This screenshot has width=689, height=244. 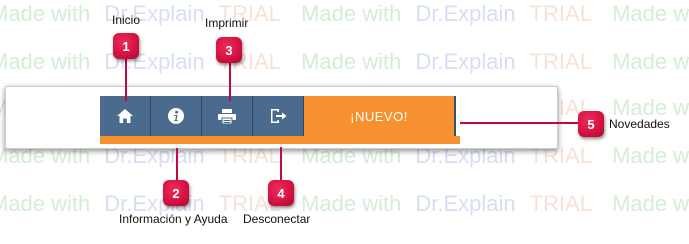 What do you see at coordinates (591, 124) in the screenshot?
I see `callout-badge-5: 5` at bounding box center [591, 124].